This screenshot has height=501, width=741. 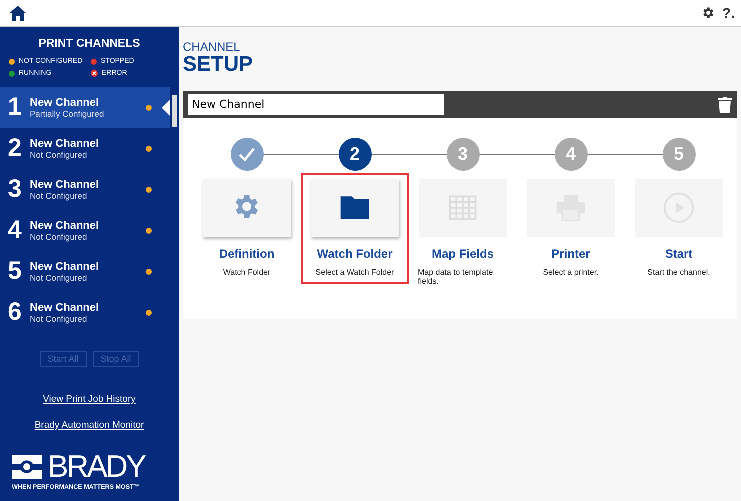 I want to click on channel-name-field: New Channel, so click(x=316, y=104).